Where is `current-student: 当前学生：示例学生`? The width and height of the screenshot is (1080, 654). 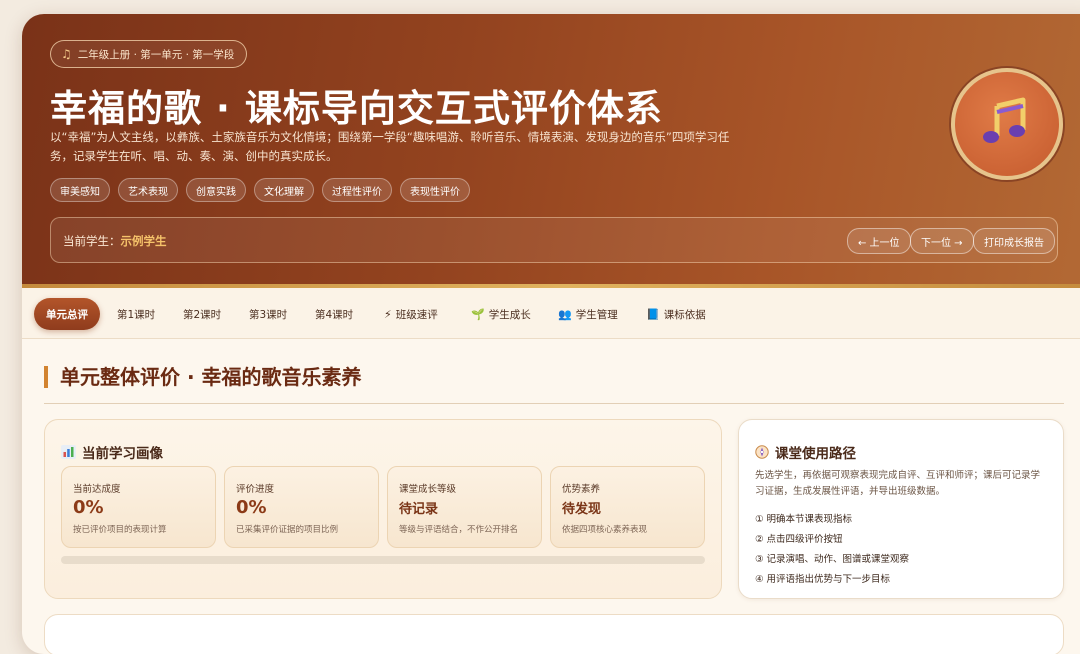
current-student: 当前学生：示例学生 is located at coordinates (115, 241).